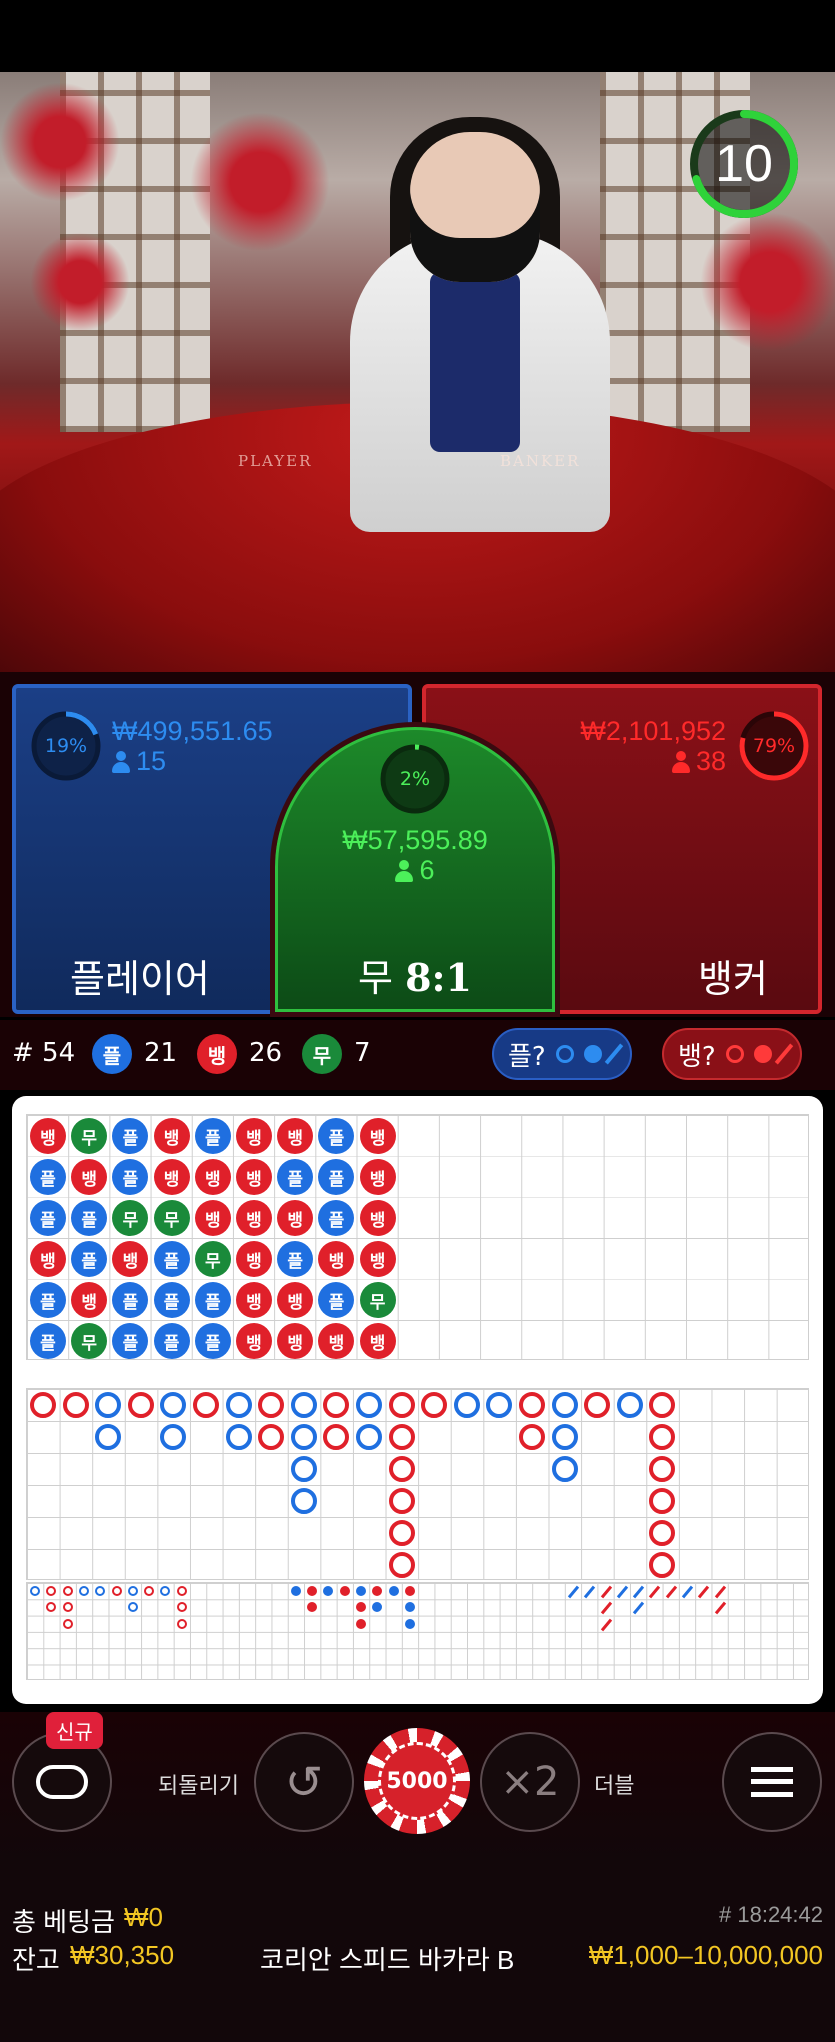 Image resolution: width=835 pixels, height=2042 pixels. What do you see at coordinates (530, 1782) in the screenshot?
I see `double-button: ×2` at bounding box center [530, 1782].